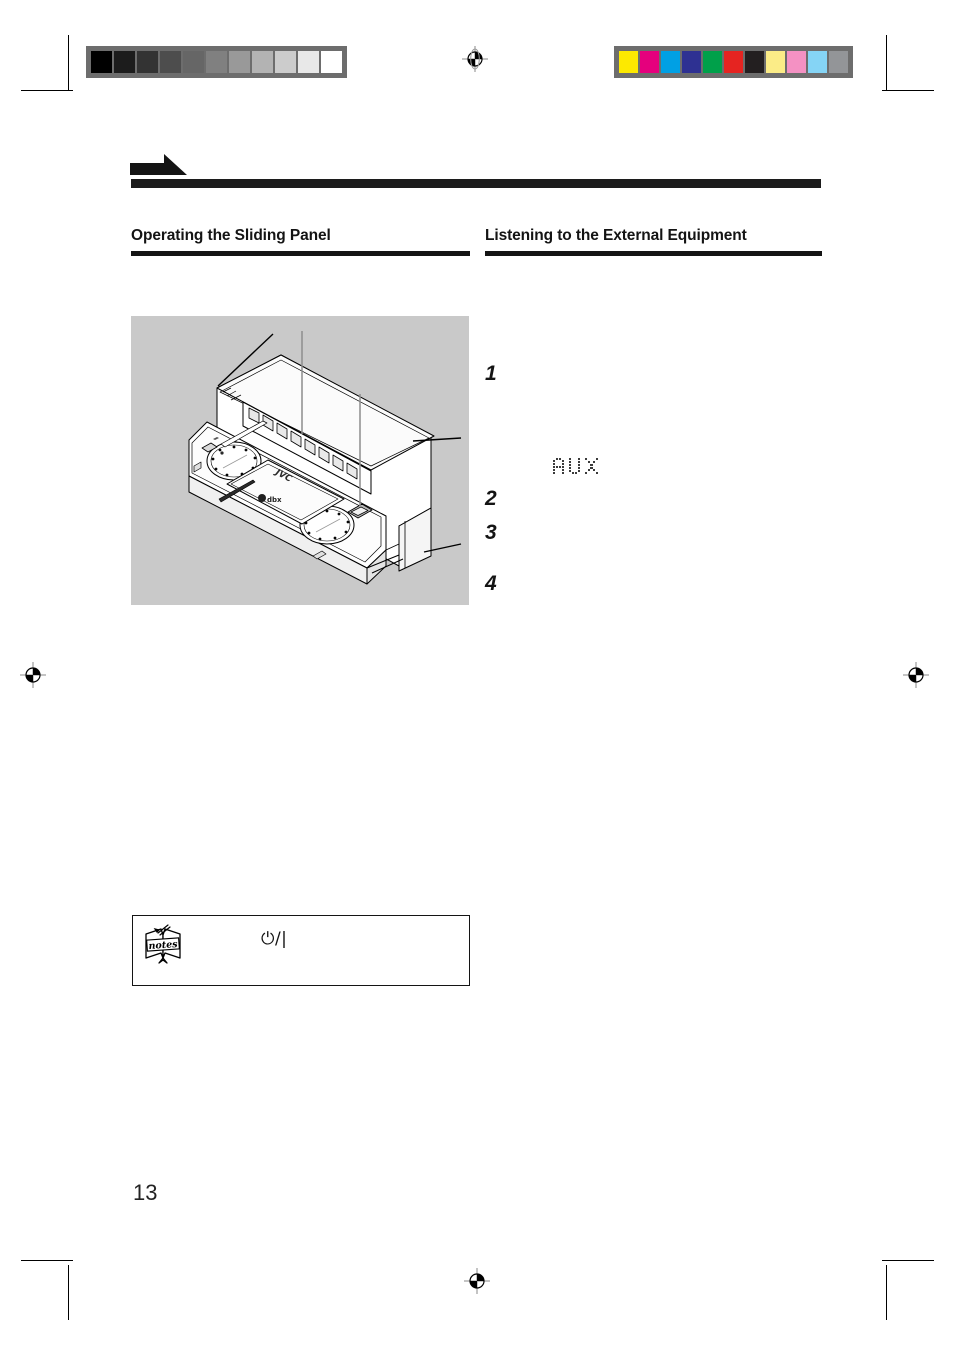  Describe the element at coordinates (653, 253) in the screenshot. I see `section-rule-right` at that location.